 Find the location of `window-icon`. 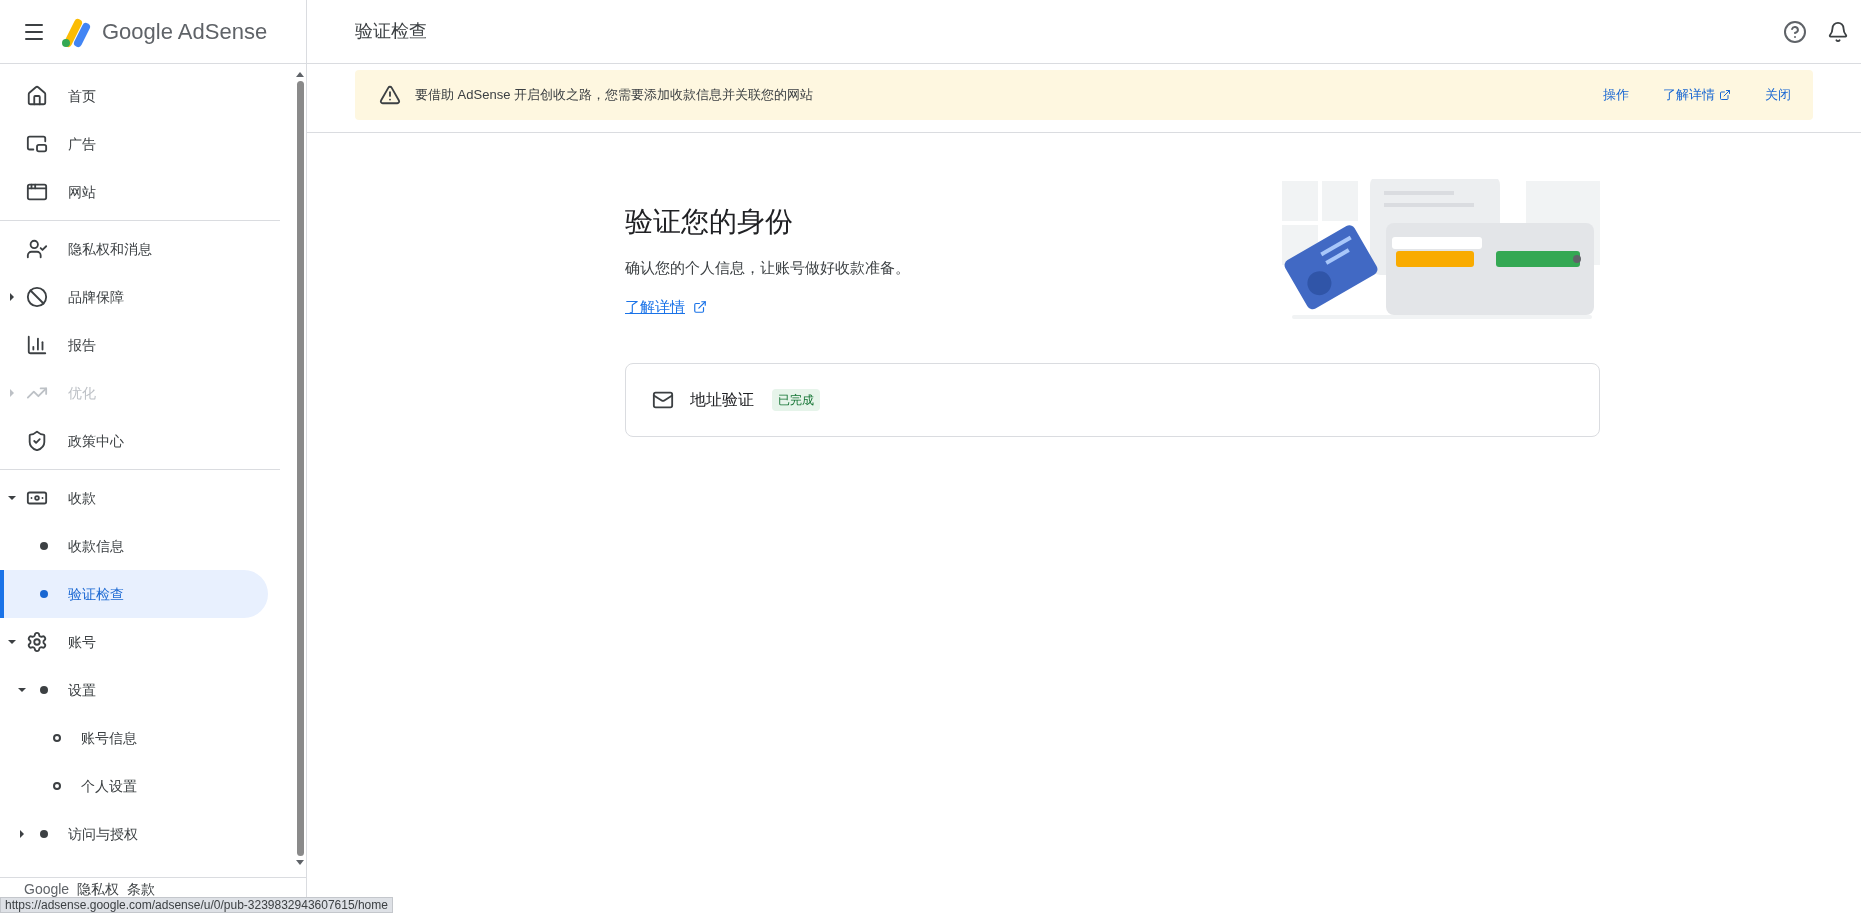

window-icon is located at coordinates (37, 192).